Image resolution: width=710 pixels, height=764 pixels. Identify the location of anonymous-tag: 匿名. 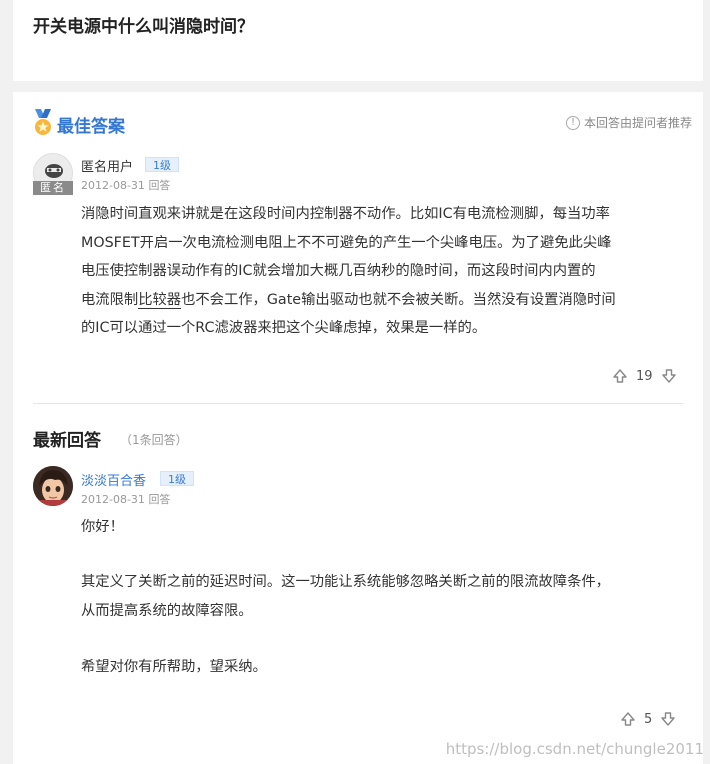
(53, 188).